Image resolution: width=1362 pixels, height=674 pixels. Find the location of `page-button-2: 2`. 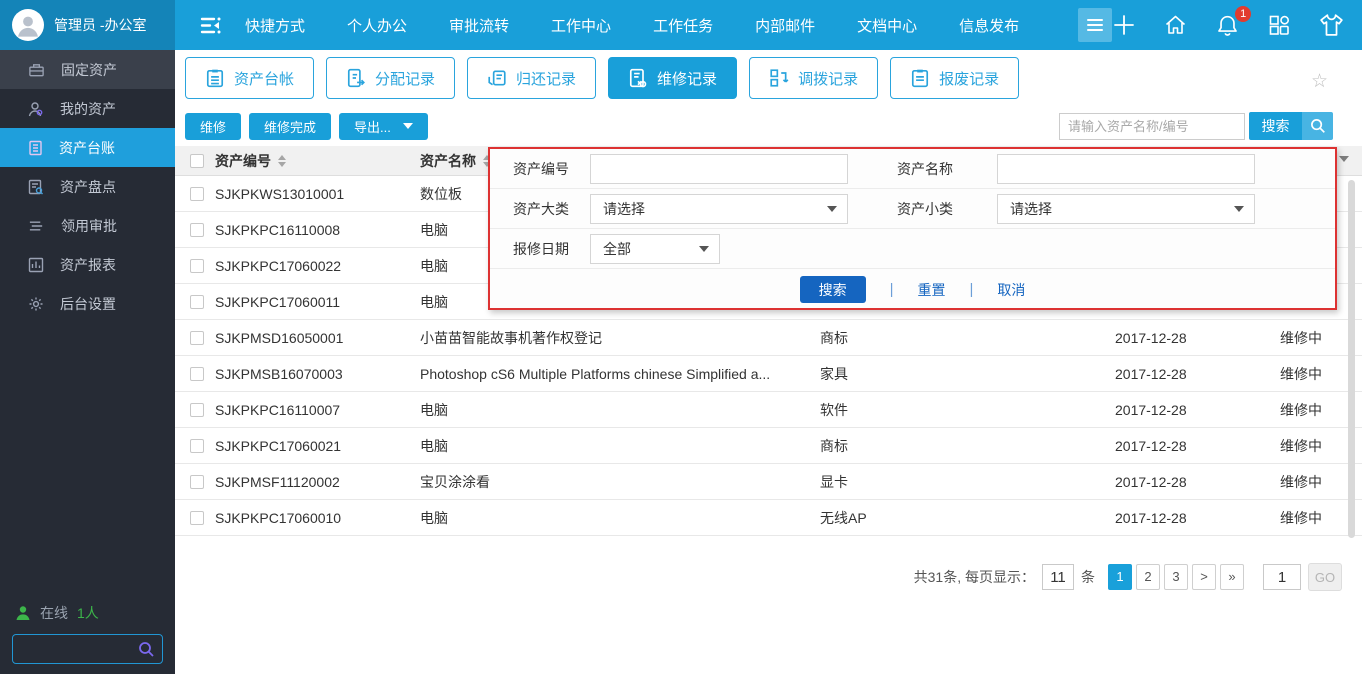

page-button-2: 2 is located at coordinates (1148, 577).